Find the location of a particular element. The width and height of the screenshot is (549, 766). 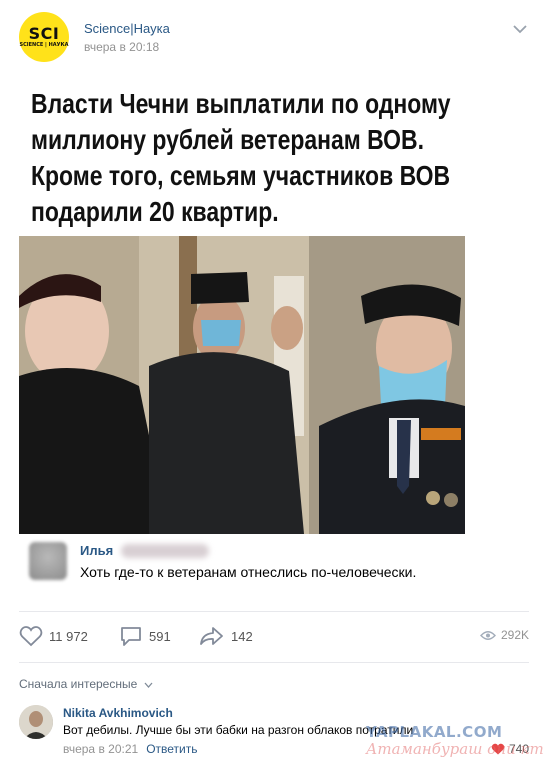

comment-author-avatar is located at coordinates (36, 722).